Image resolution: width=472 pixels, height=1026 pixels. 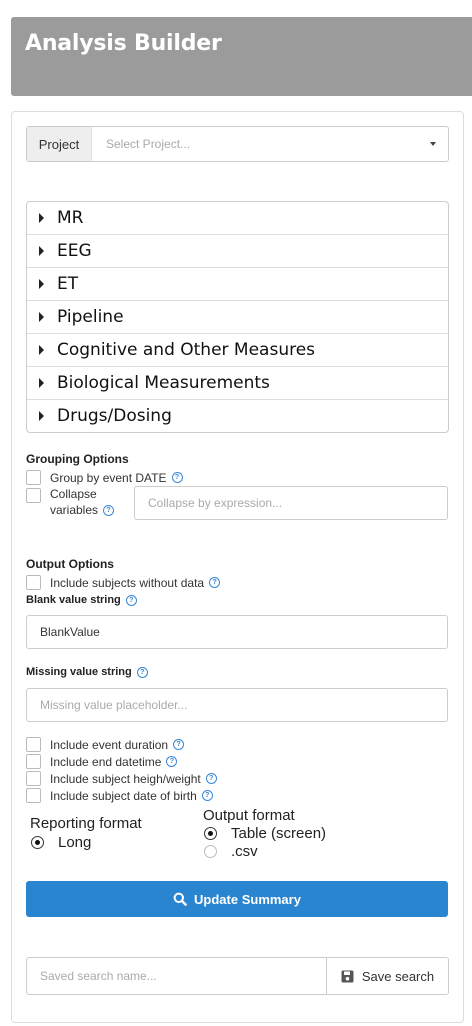 I want to click on save-search-button: Save search, so click(x=387, y=976).